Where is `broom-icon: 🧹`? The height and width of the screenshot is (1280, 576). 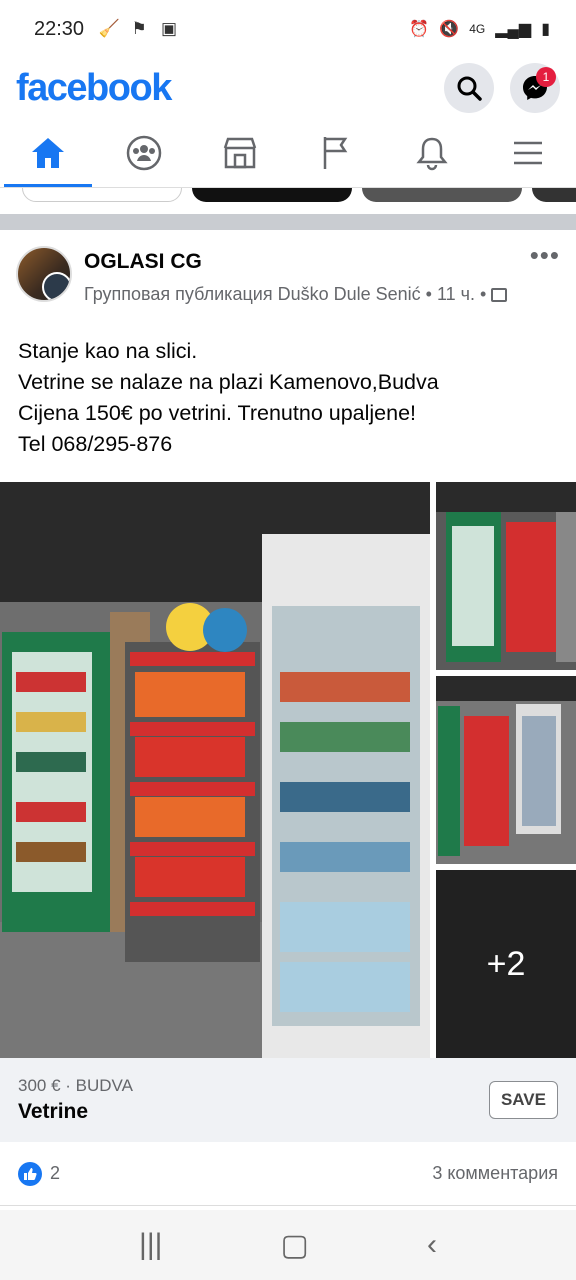 broom-icon: 🧹 is located at coordinates (109, 28).